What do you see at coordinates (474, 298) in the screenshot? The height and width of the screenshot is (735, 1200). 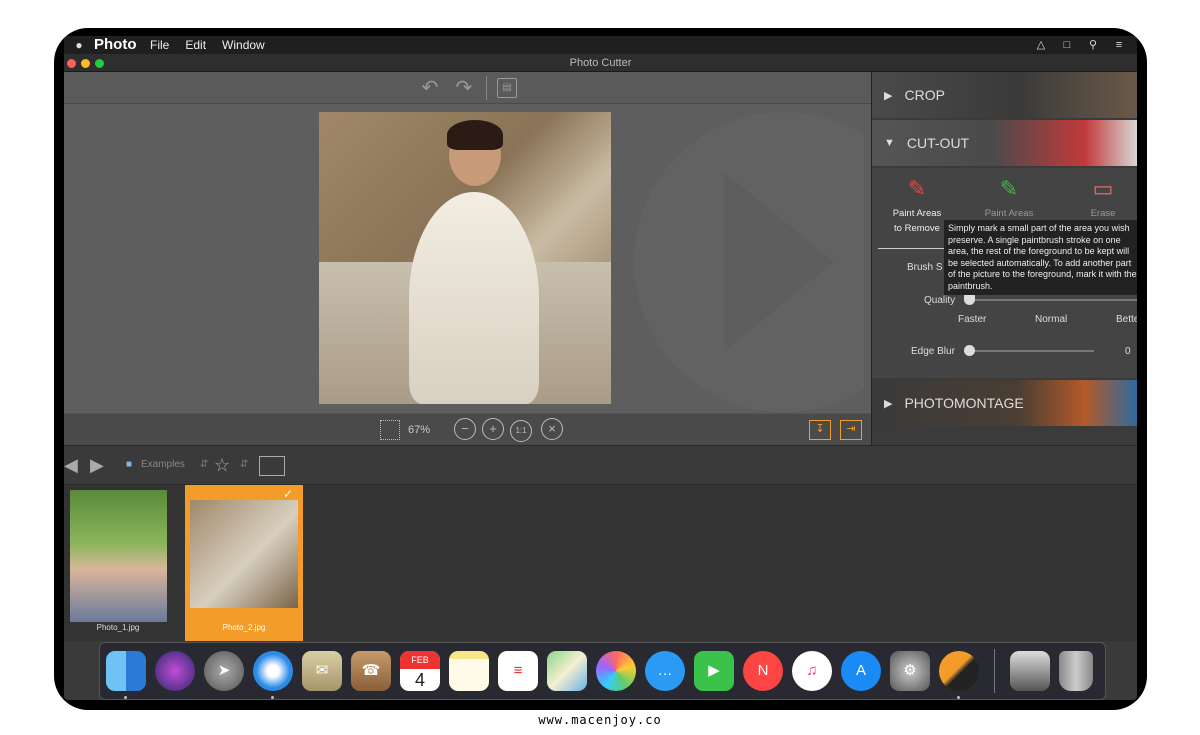 I see `photo-dress` at bounding box center [474, 298].